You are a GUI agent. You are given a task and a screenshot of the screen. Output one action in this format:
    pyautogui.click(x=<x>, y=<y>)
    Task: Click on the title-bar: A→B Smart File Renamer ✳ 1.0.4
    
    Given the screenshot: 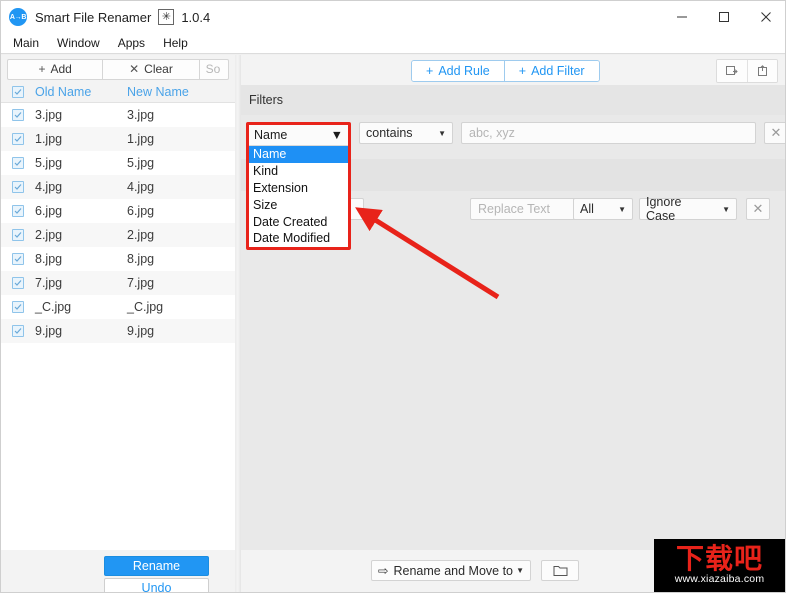 What is the action you would take?
    pyautogui.click(x=393, y=17)
    